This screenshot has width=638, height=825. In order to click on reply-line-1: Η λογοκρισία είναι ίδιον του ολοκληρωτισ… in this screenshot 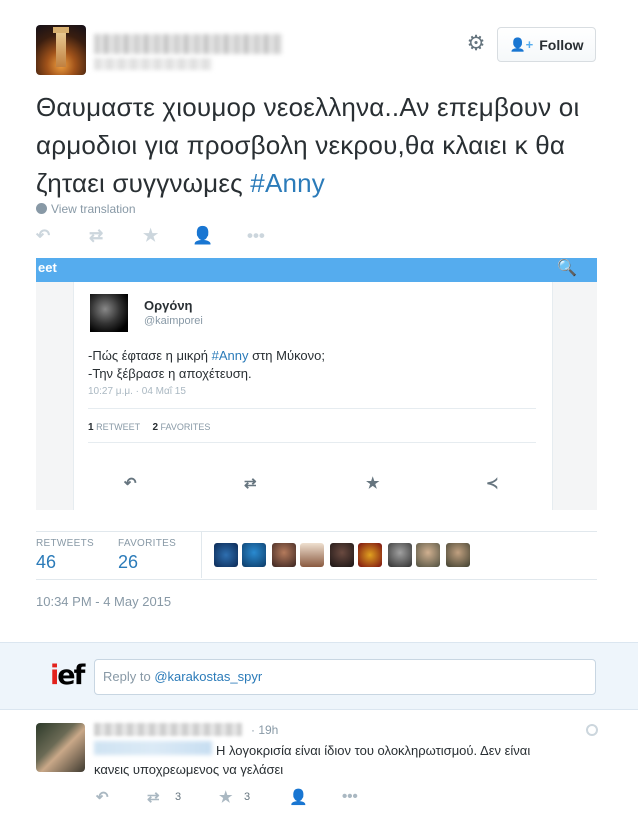, I will do `click(373, 750)`.